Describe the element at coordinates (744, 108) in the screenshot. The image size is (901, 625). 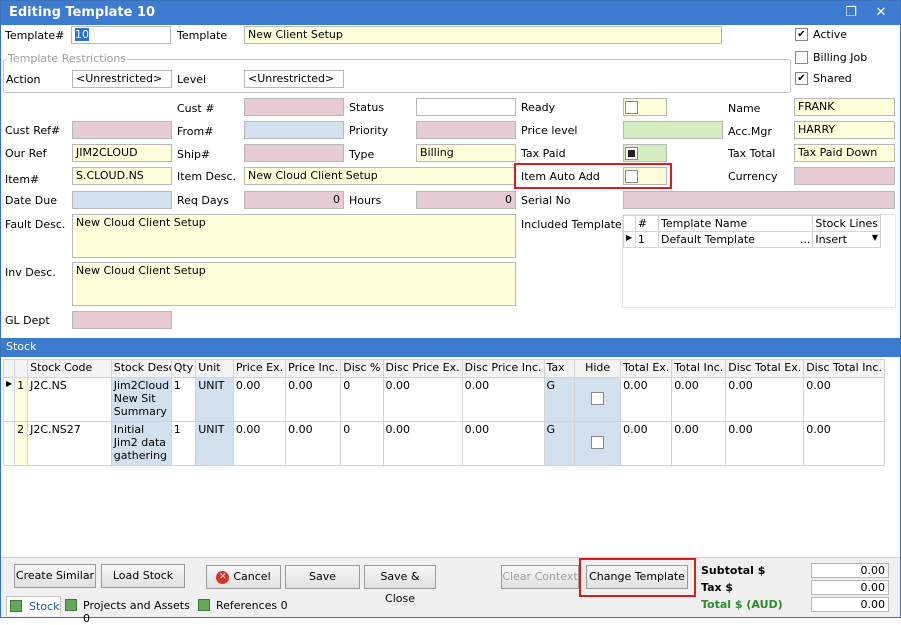
I see `name-label: Name` at that location.